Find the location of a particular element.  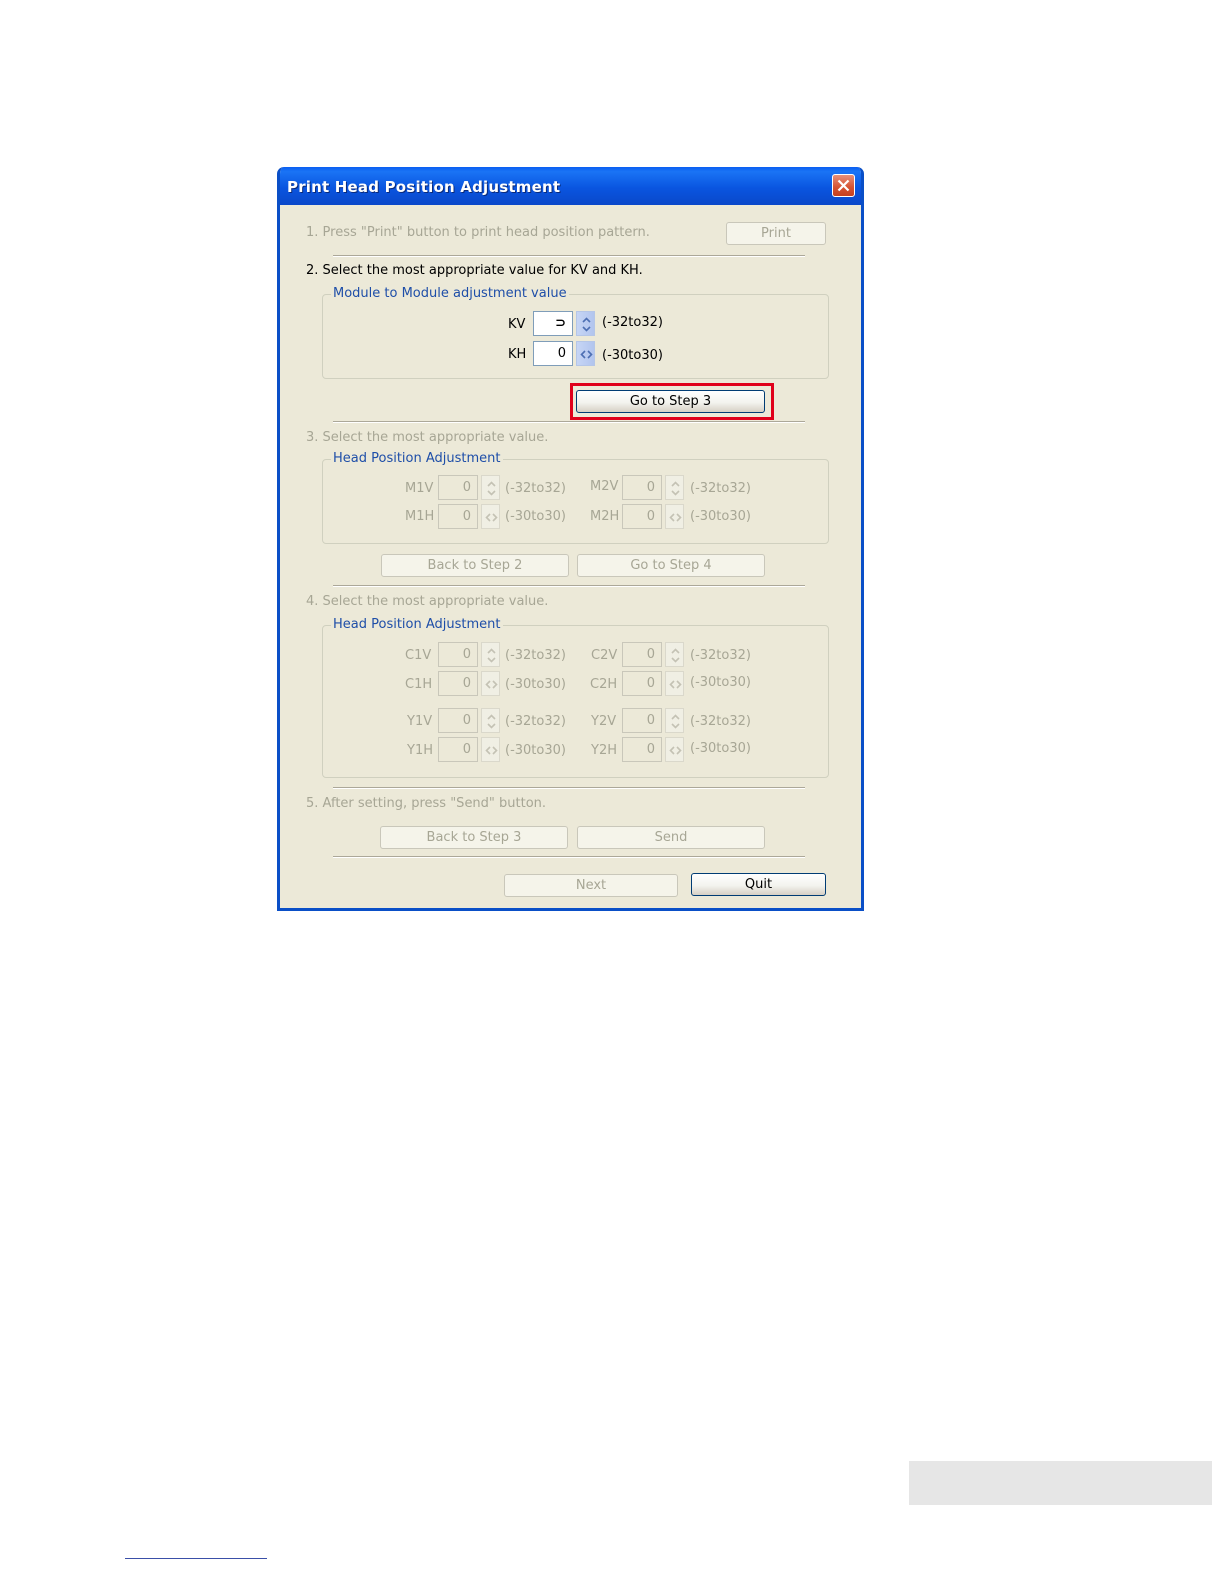

y1h-input: 0 is located at coordinates (458, 749).